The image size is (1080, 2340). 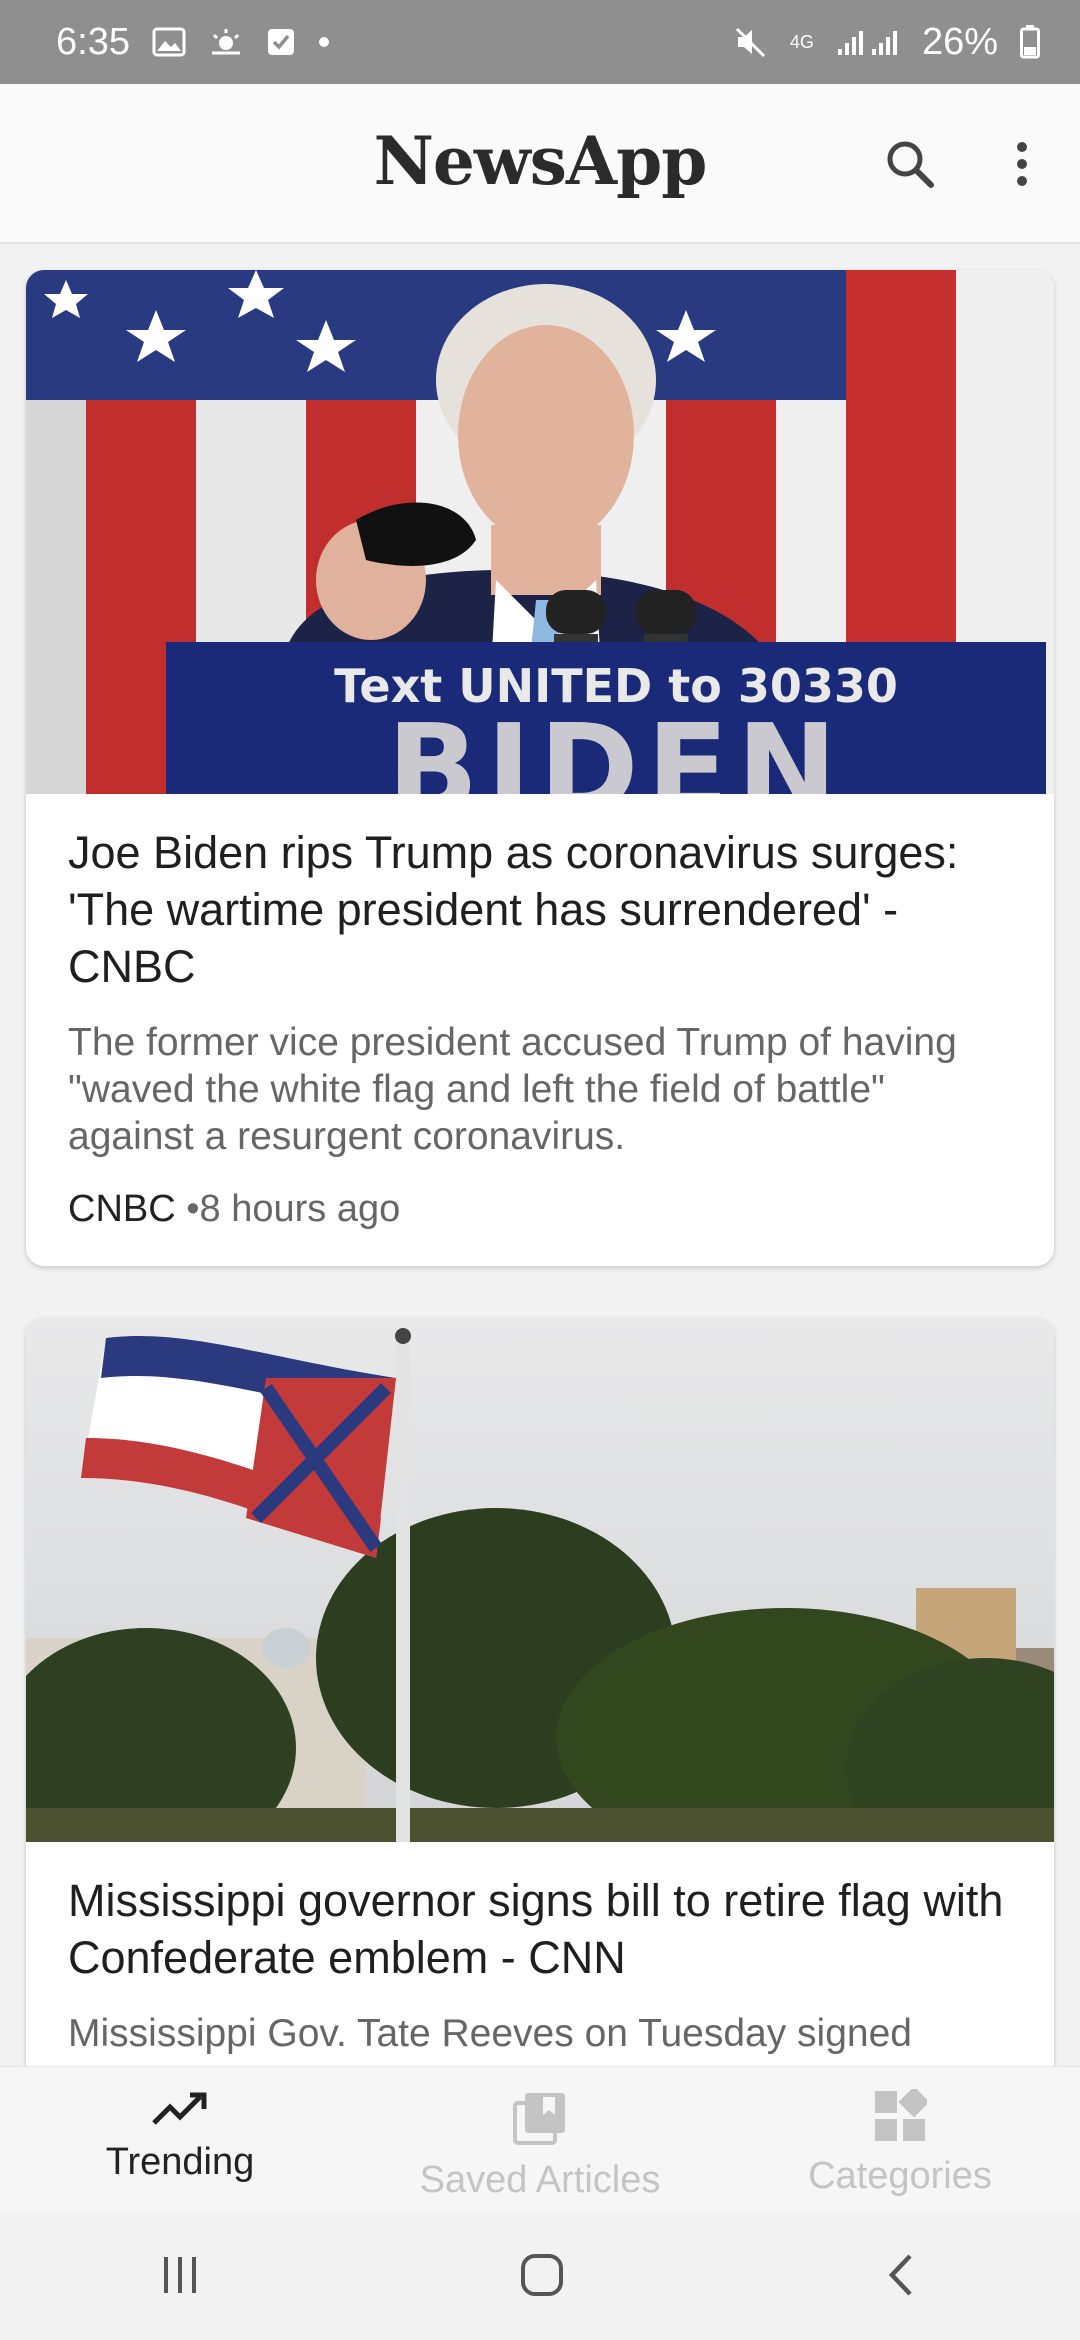 What do you see at coordinates (281, 42) in the screenshot?
I see `checkbox-icon` at bounding box center [281, 42].